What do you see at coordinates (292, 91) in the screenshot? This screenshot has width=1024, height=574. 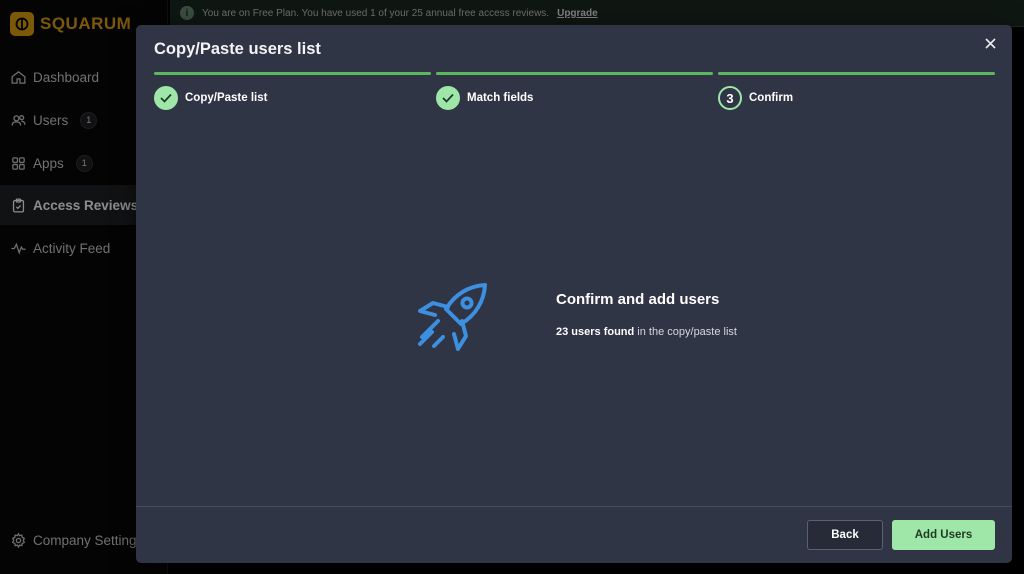 I see `step-copy-paste-list: Copy/Paste list` at bounding box center [292, 91].